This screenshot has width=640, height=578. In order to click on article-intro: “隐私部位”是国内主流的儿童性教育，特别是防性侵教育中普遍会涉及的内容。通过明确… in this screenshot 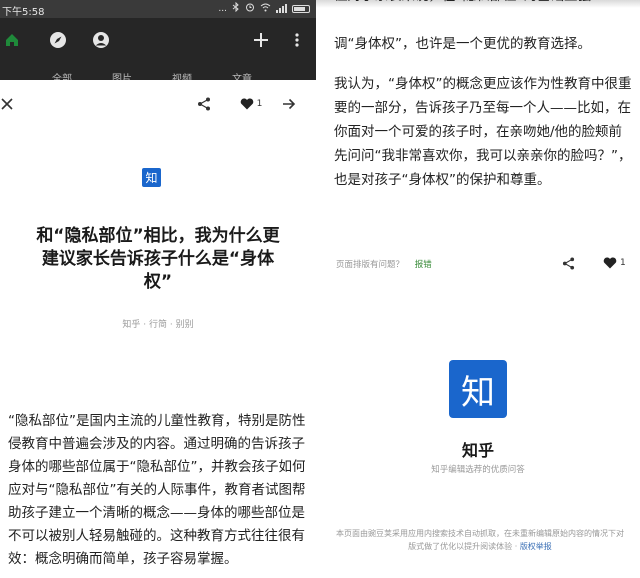, I will do `click(157, 490)`.